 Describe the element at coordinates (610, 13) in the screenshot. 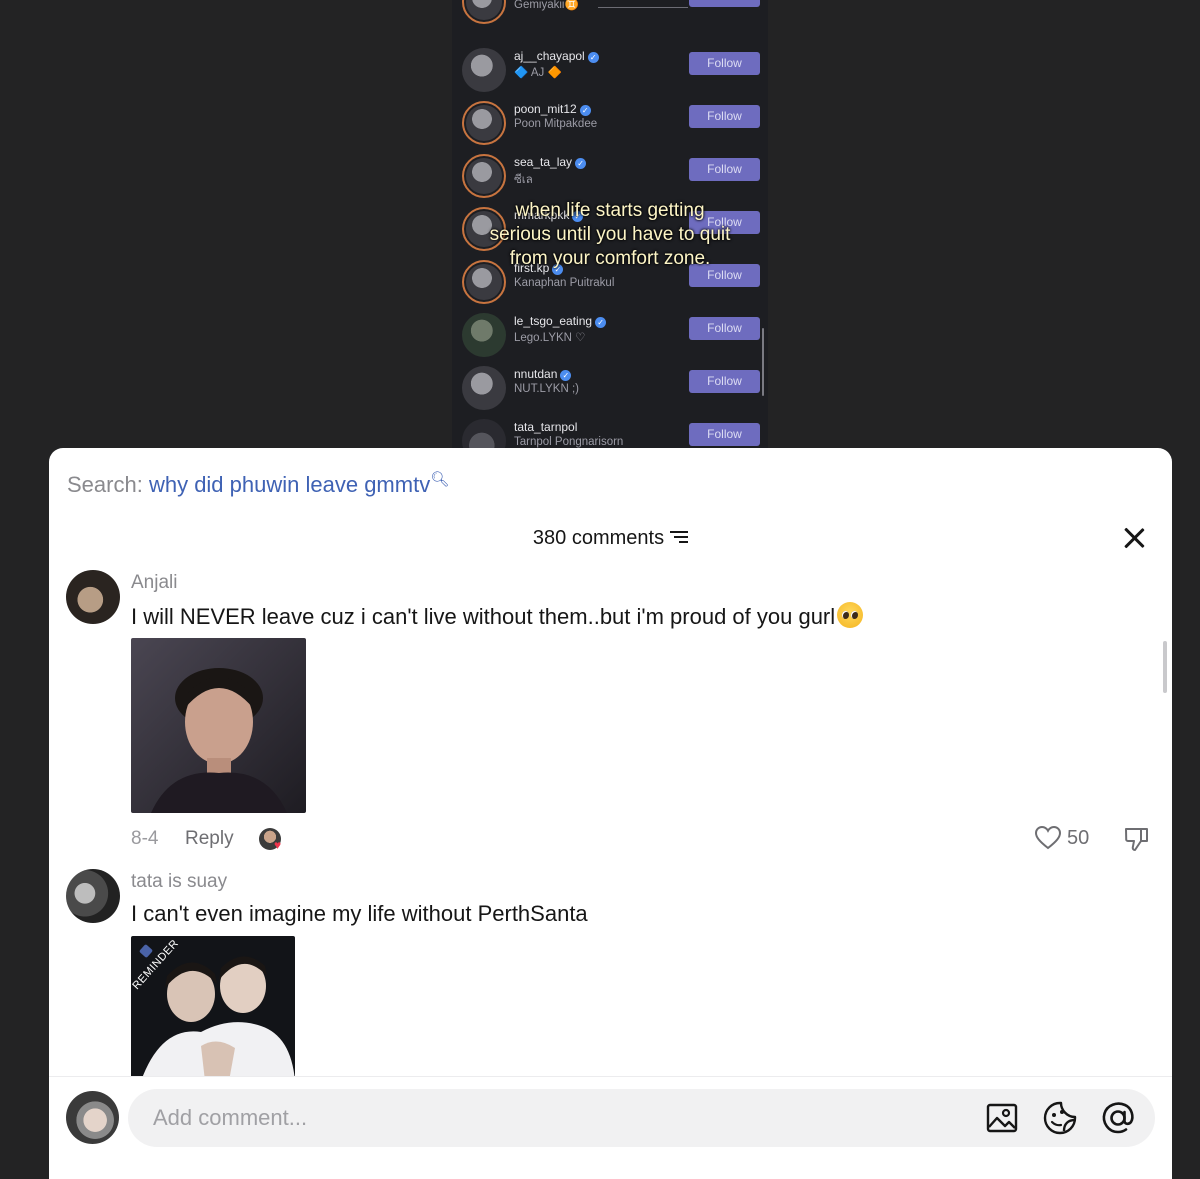

I see `following-row: gemini_nt✓ Gemiyakii♊ Follow` at that location.